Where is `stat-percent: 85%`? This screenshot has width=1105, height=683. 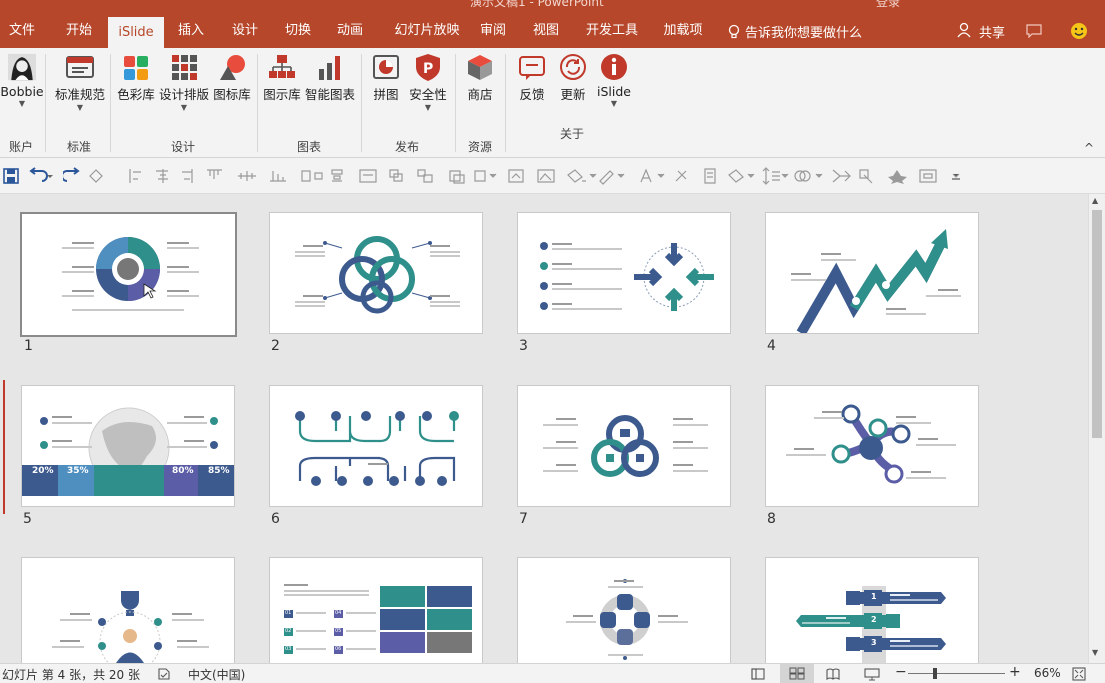 stat-percent: 85% is located at coordinates (219, 471).